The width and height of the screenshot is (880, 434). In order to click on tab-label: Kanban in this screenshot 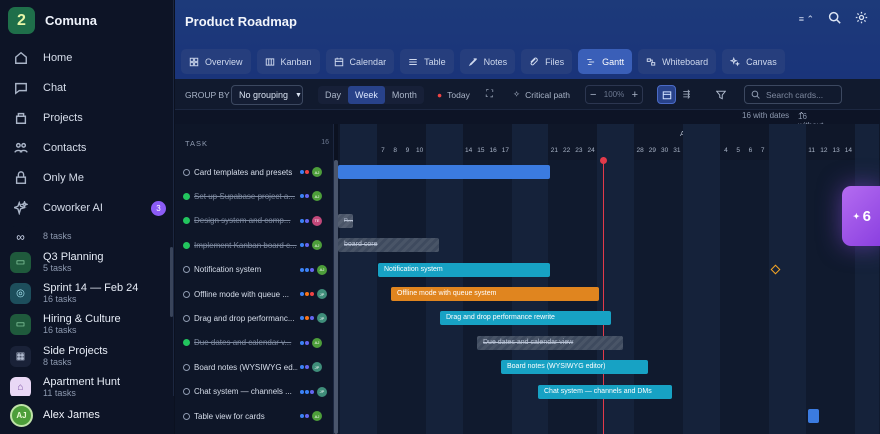, I will do `click(296, 61)`.